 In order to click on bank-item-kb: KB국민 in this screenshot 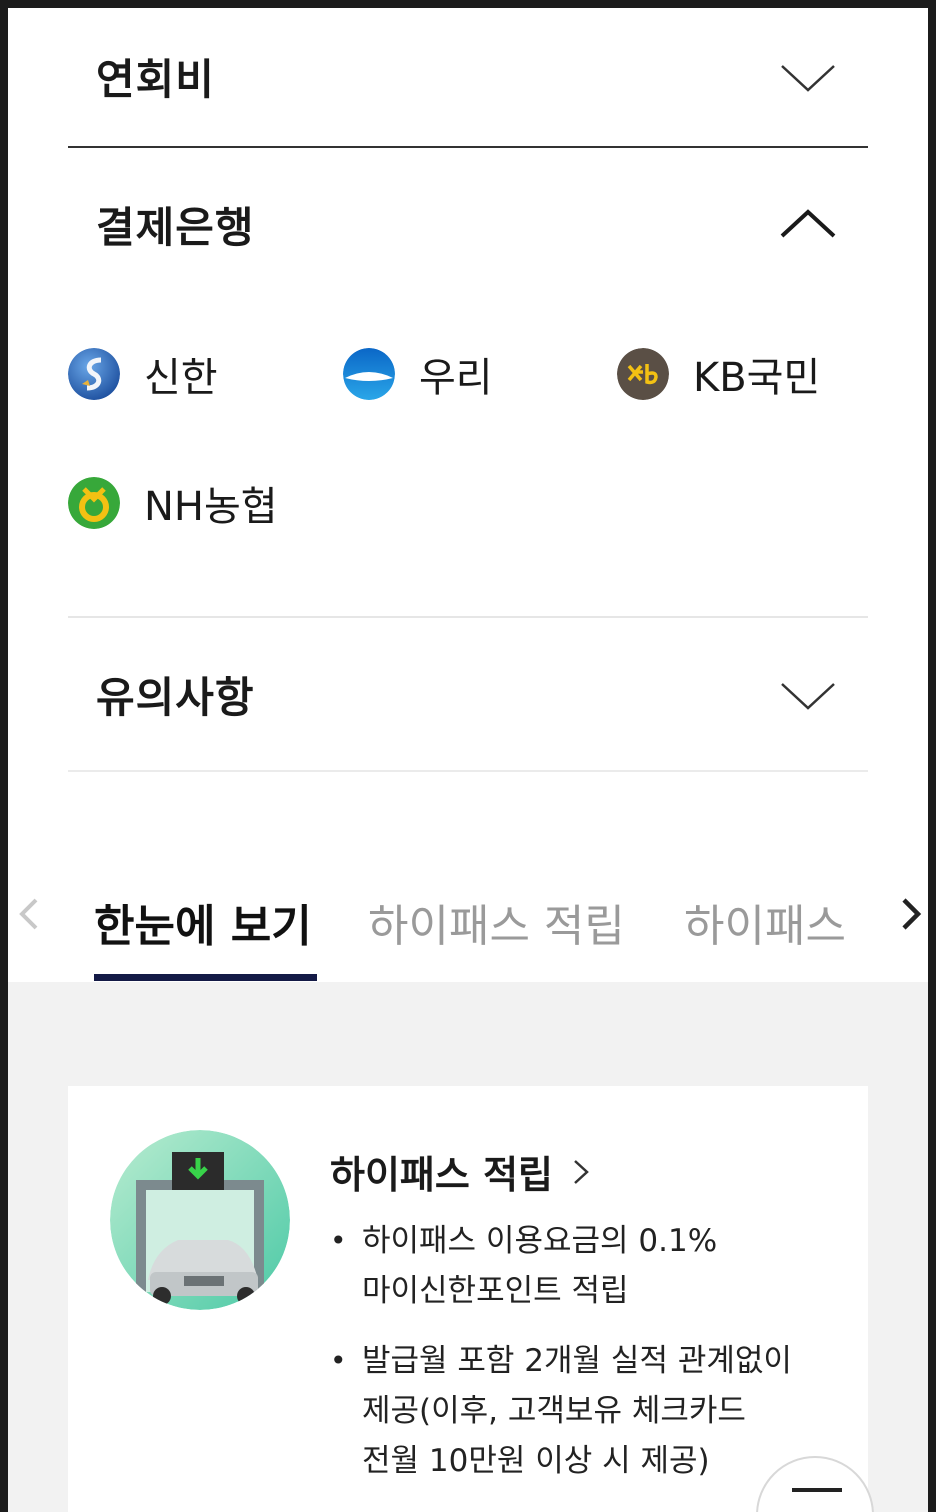, I will do `click(718, 374)`.